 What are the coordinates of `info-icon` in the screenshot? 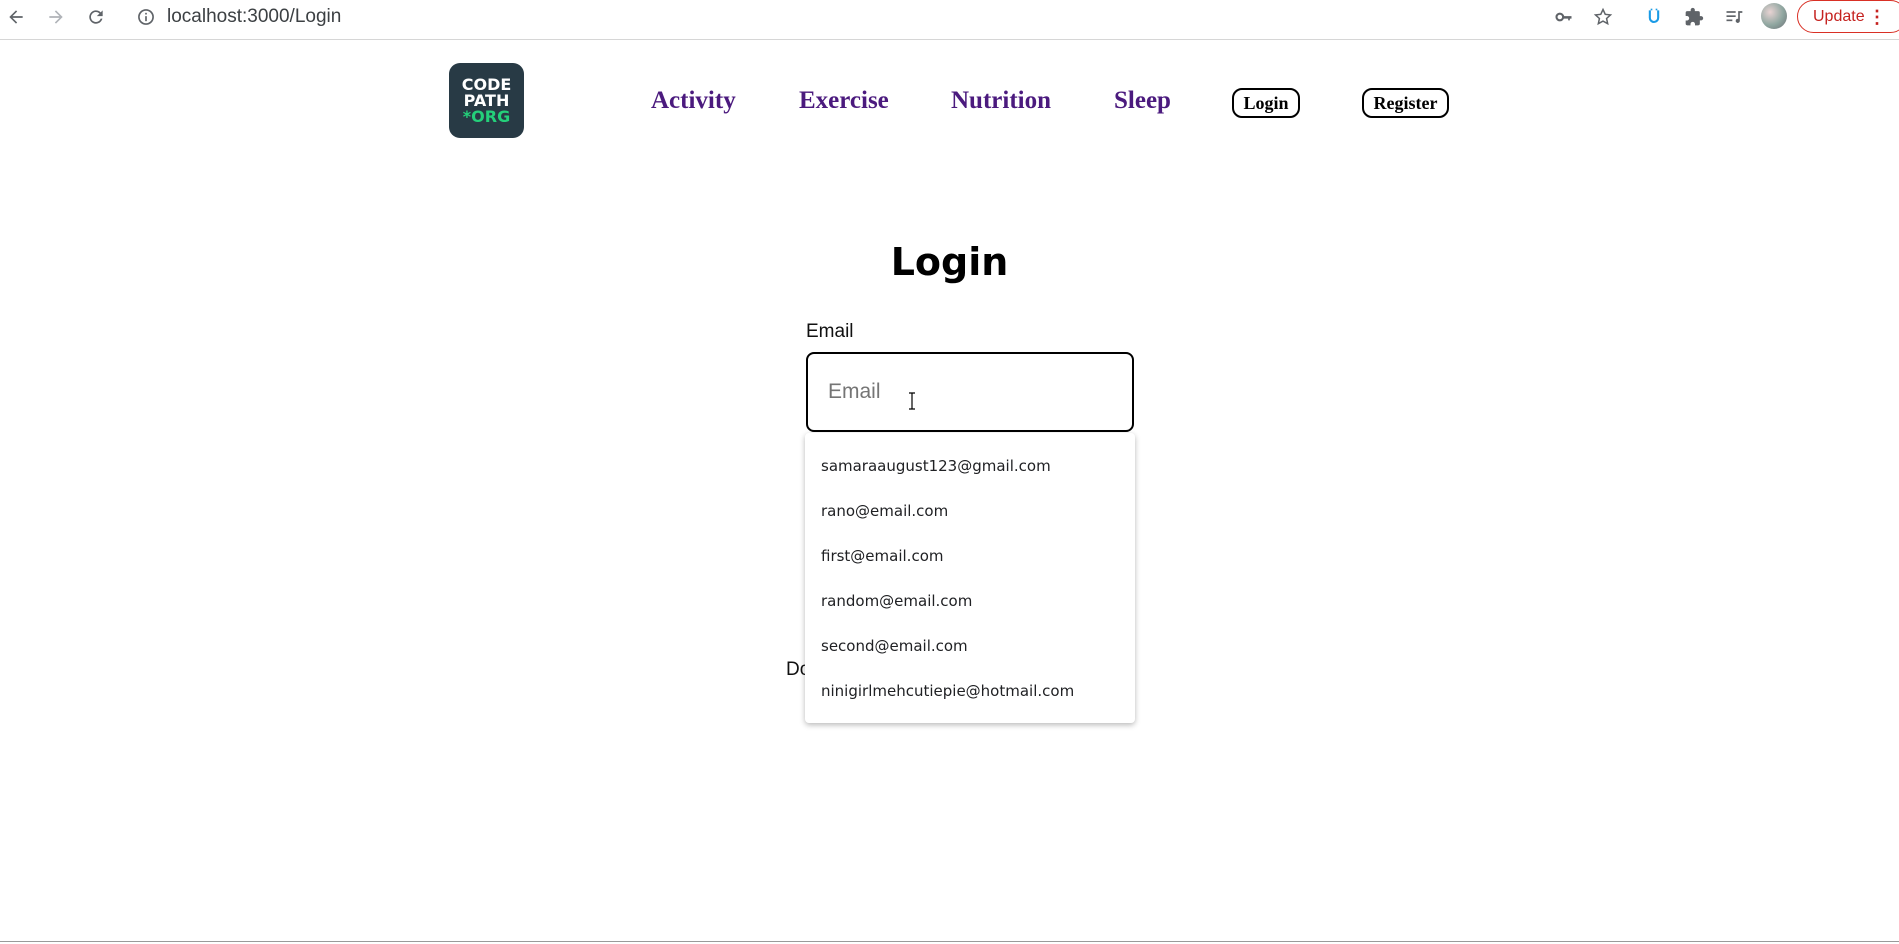 It's located at (146, 17).